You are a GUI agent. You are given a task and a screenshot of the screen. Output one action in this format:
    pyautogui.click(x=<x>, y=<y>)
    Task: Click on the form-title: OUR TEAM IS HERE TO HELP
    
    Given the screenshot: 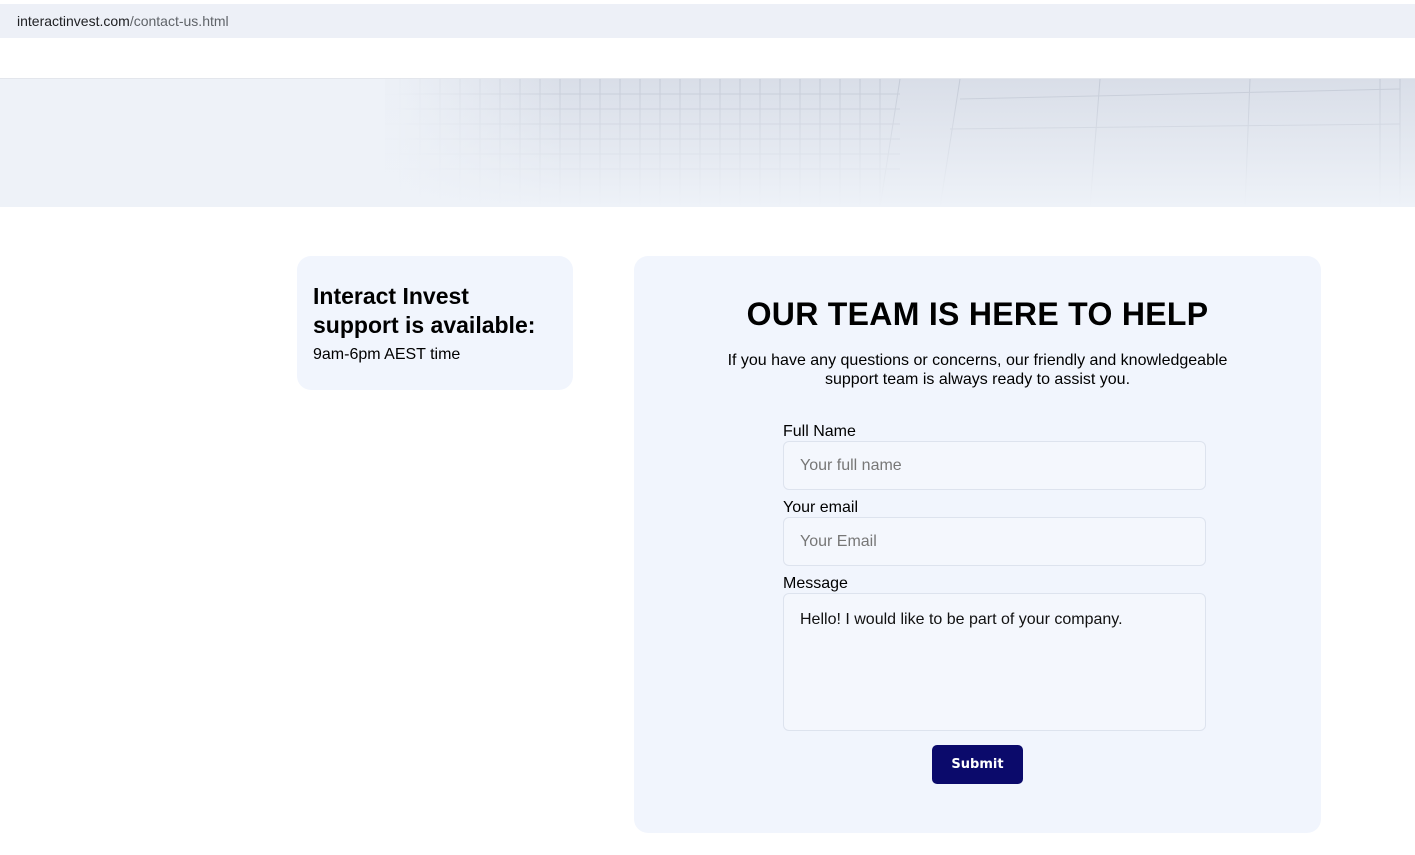 What is the action you would take?
    pyautogui.click(x=977, y=314)
    